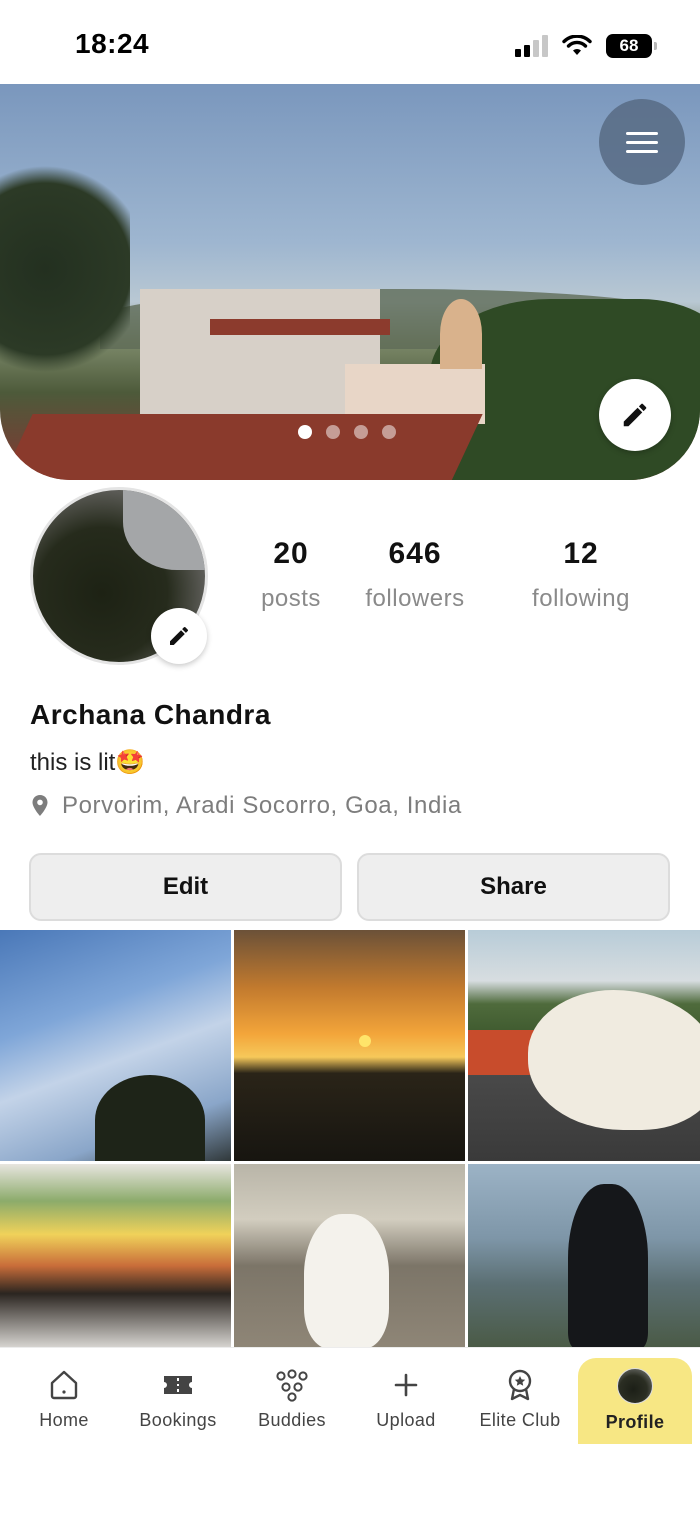 This screenshot has width=700, height=1515. I want to click on profile-avatar, so click(635, 1386).